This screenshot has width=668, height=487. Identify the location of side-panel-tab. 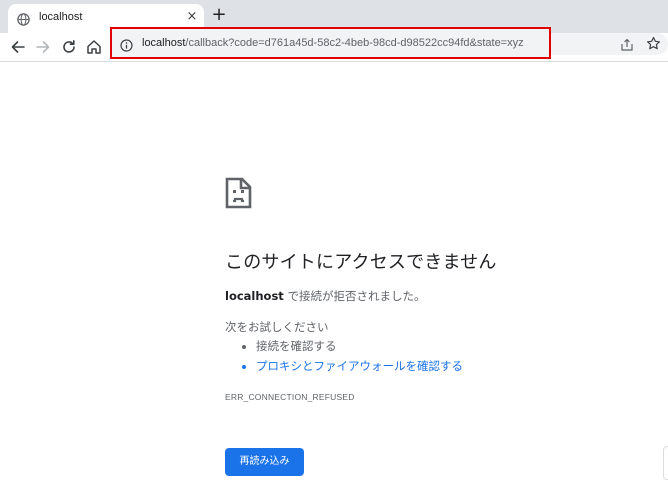
(665, 463).